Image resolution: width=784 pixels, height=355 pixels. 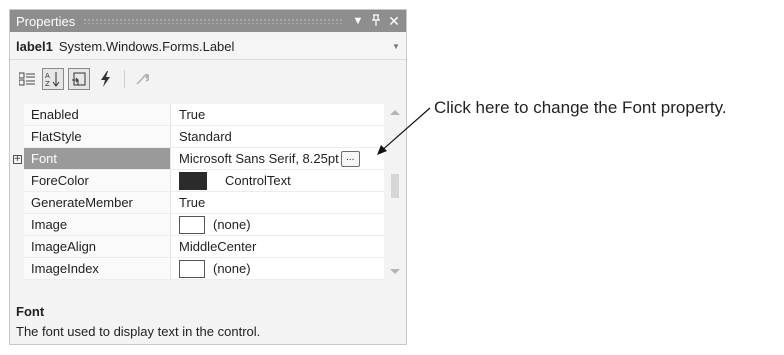 I want to click on callout-arrow, so click(x=404, y=131).